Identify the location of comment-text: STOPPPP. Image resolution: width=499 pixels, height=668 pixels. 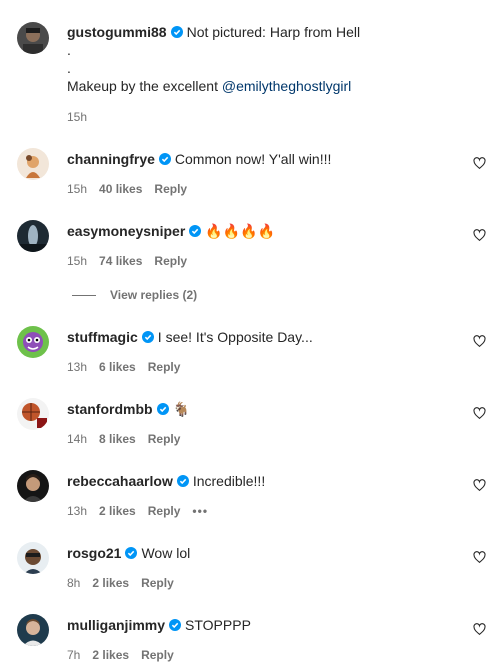
(218, 625).